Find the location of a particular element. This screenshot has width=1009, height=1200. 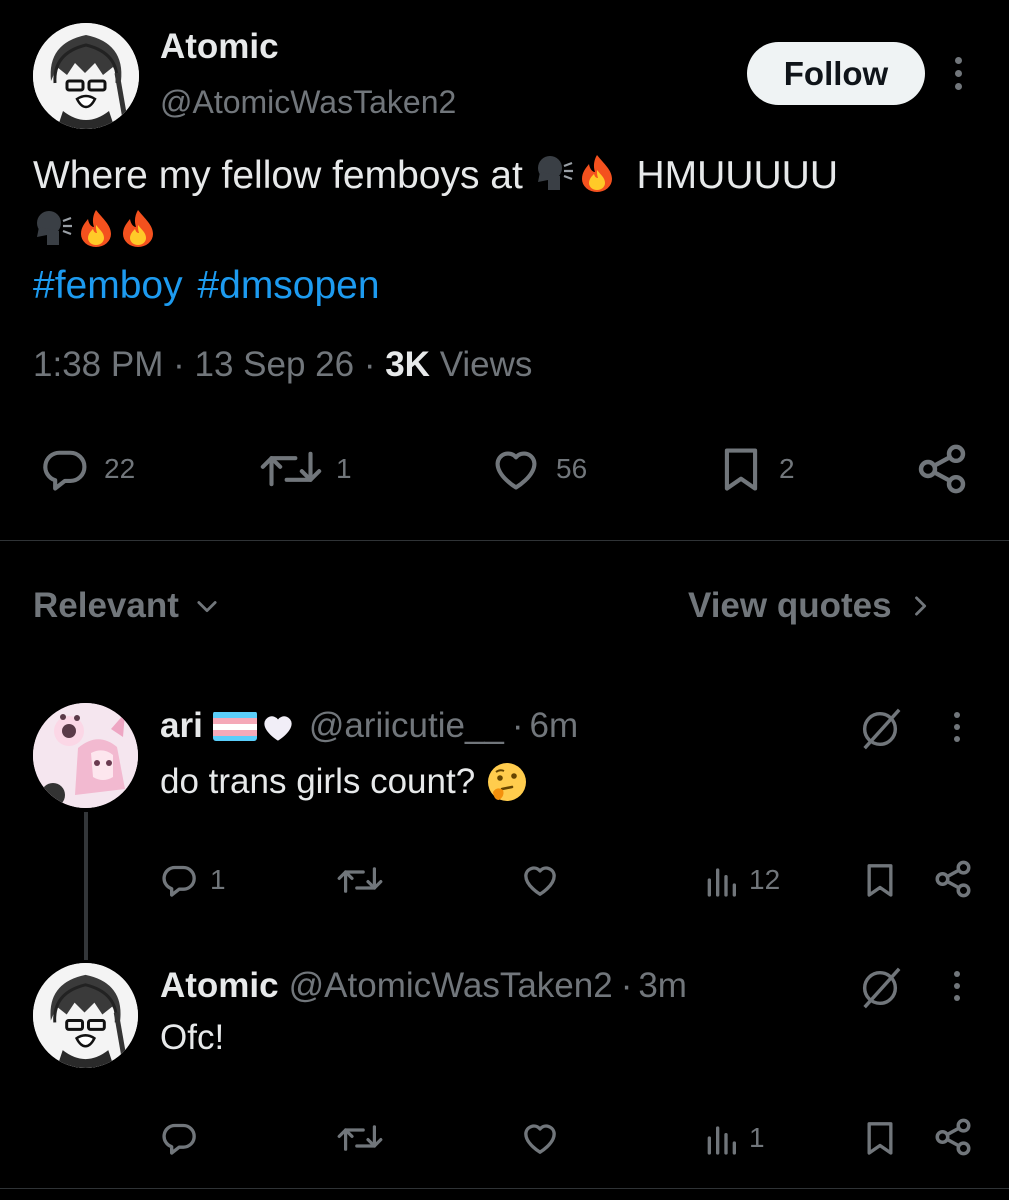

thinking-face-emoji-icon is located at coordinates (507, 782).